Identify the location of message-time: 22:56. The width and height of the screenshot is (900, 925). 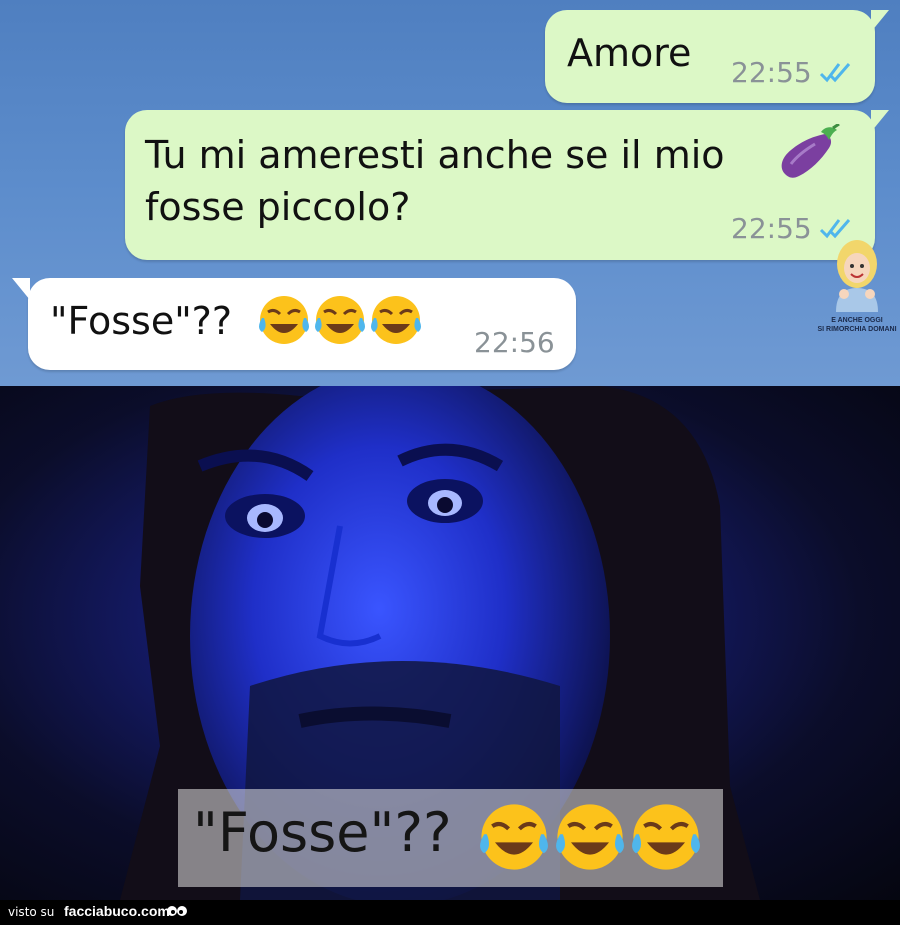
(514, 342).